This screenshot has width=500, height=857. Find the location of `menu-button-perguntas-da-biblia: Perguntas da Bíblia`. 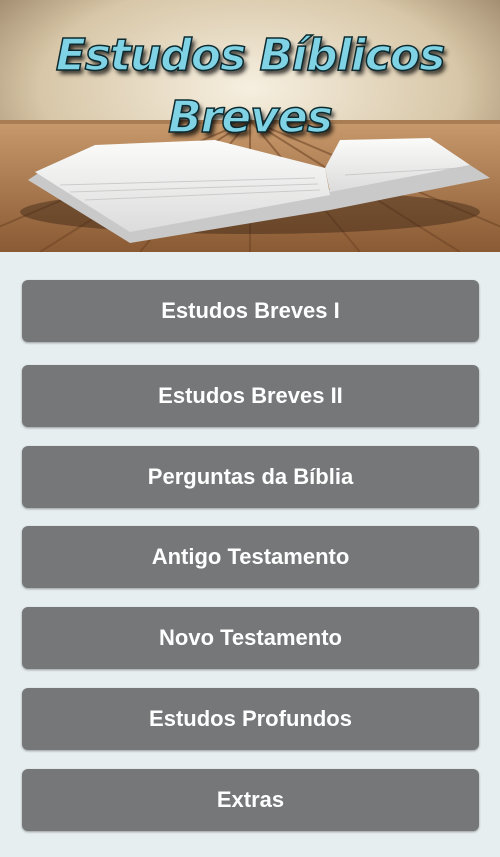

menu-button-perguntas-da-biblia: Perguntas da Bíblia is located at coordinates (250, 477).